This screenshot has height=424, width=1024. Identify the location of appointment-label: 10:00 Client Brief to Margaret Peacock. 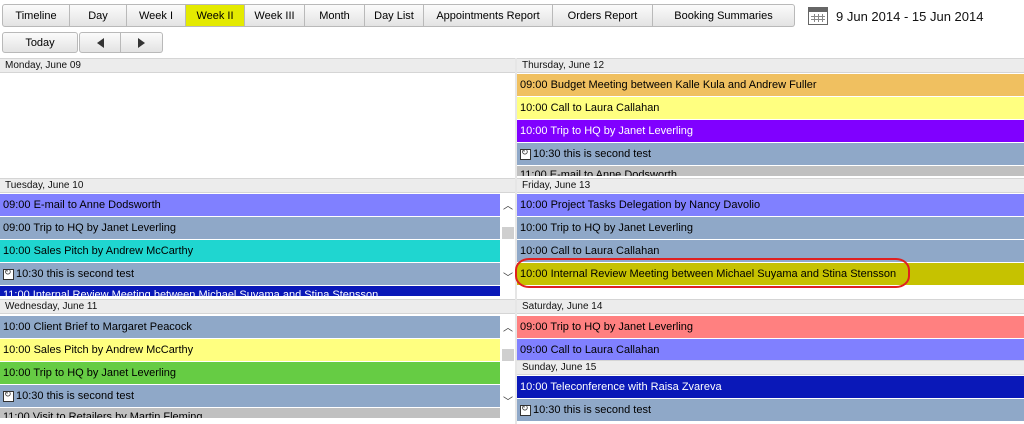
(97, 327).